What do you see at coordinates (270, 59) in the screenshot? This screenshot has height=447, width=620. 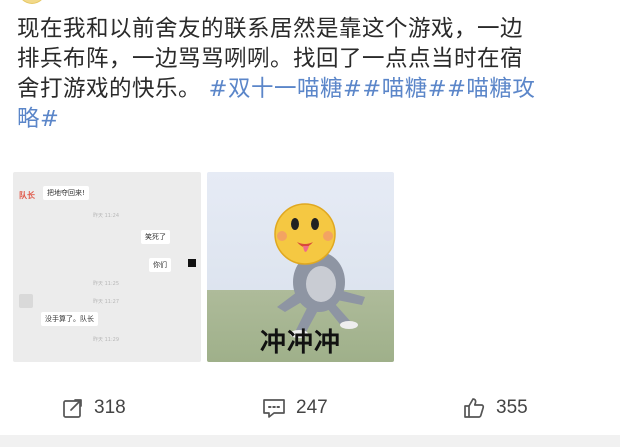 I see `post-line-2: 排兵布阵，一边骂骂咧咧。找回了一点点当时在宿` at bounding box center [270, 59].